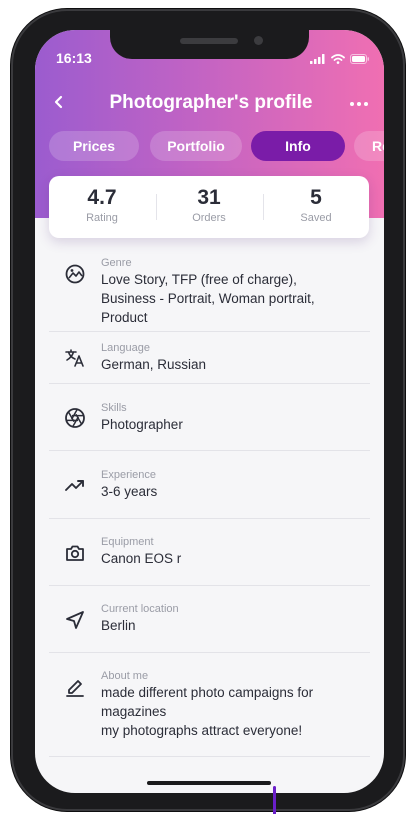  I want to click on info-value: Berlin, so click(118, 625).